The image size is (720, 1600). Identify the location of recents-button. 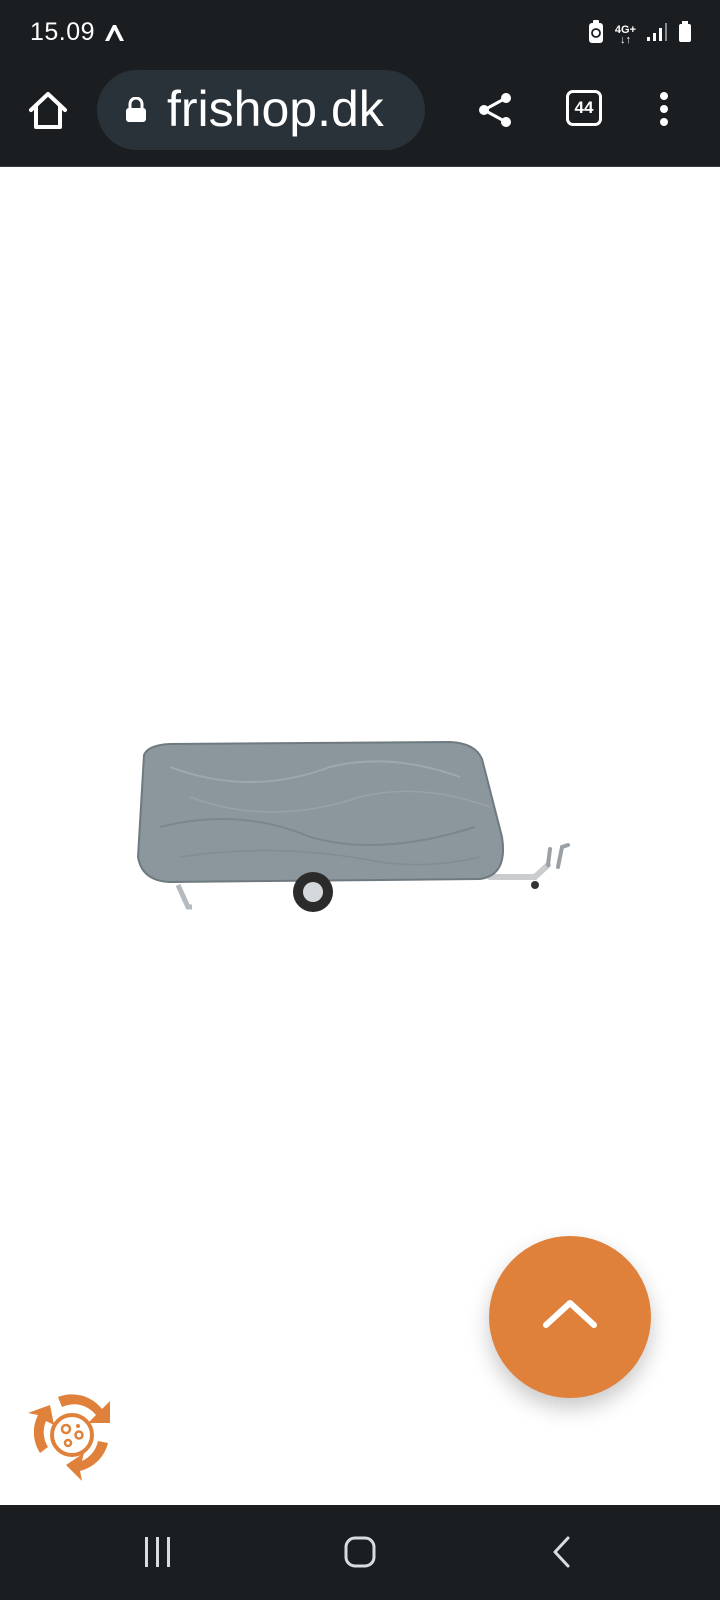
(158, 1554).